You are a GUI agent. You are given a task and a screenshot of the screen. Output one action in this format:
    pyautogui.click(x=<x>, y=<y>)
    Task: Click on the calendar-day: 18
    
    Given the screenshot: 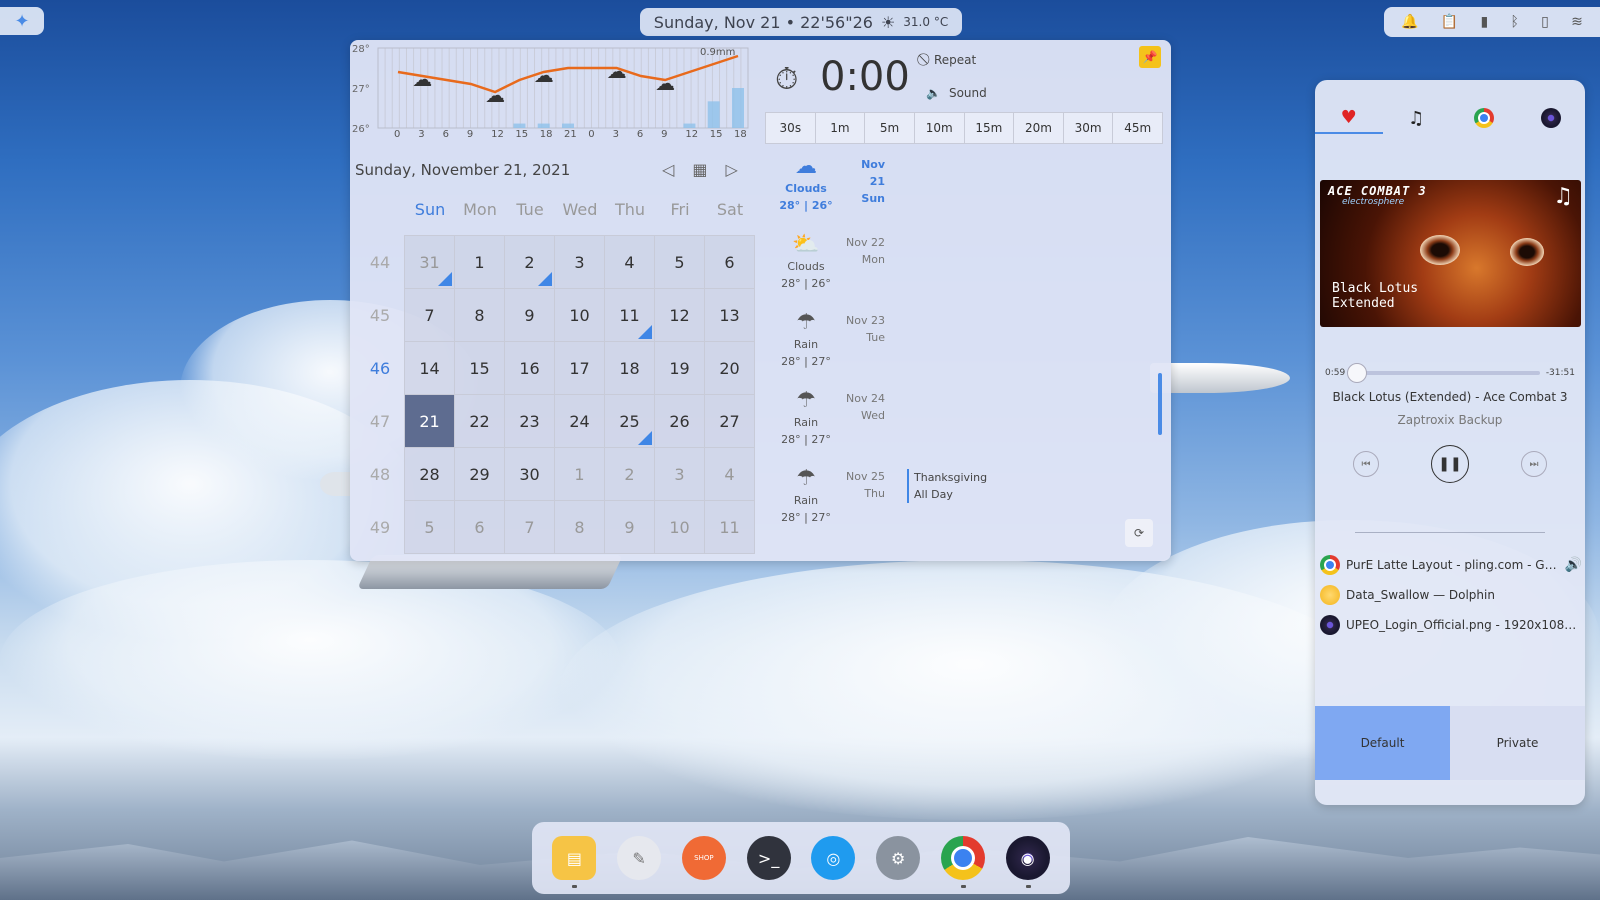 What is the action you would take?
    pyautogui.click(x=629, y=368)
    